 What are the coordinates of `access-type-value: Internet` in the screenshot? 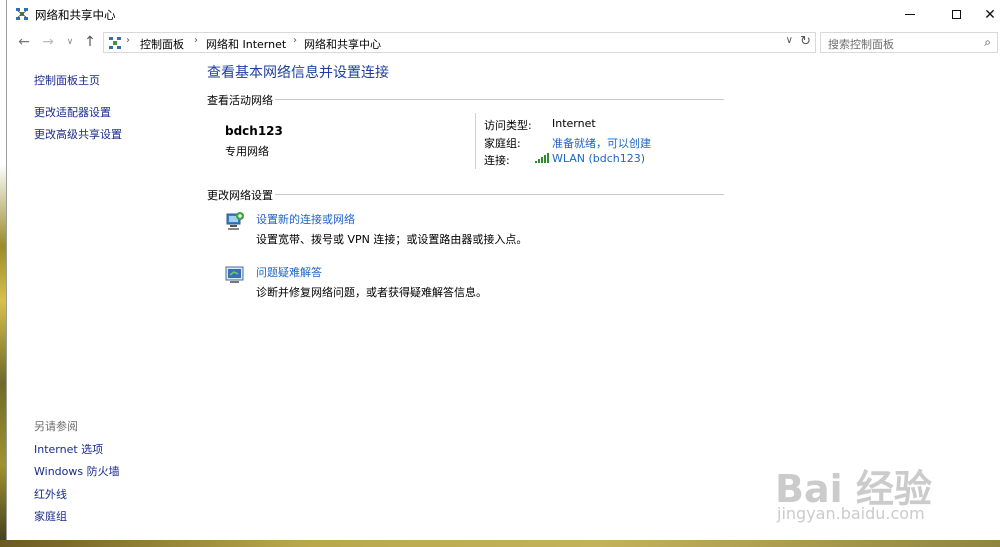 It's located at (574, 123).